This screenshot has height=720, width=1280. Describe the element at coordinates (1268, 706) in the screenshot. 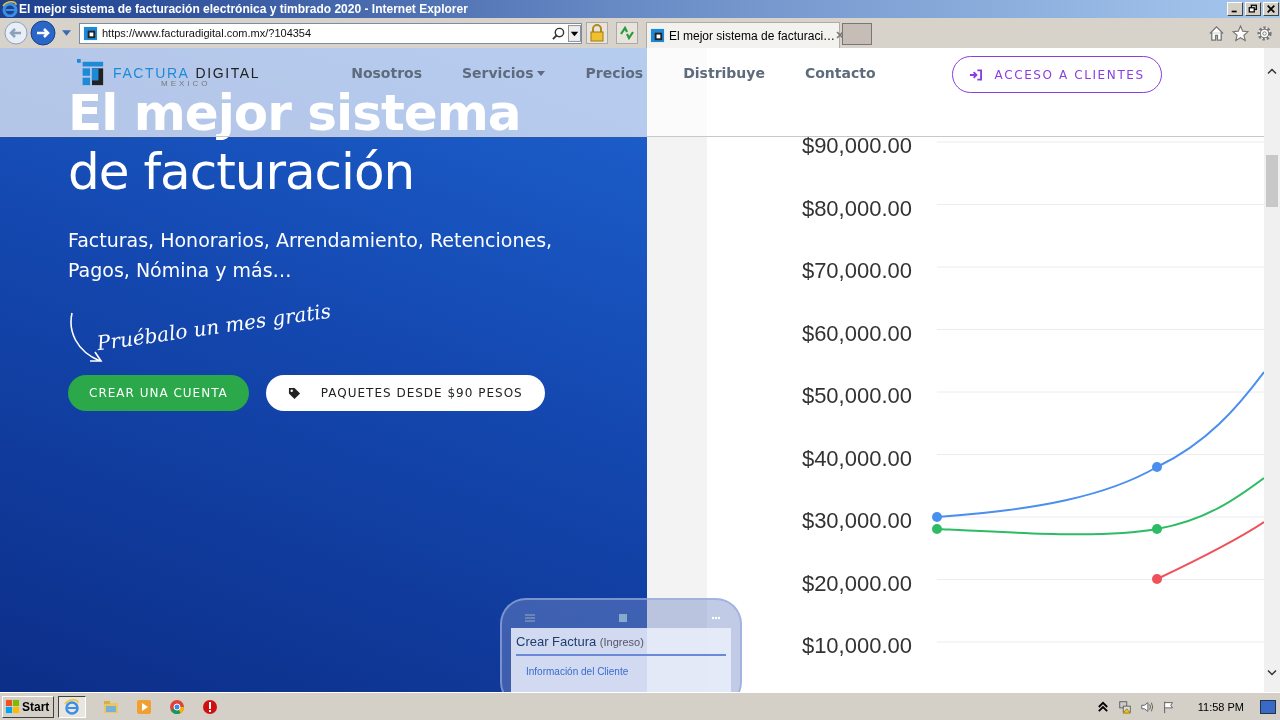

I see `show-desktop-button` at that location.